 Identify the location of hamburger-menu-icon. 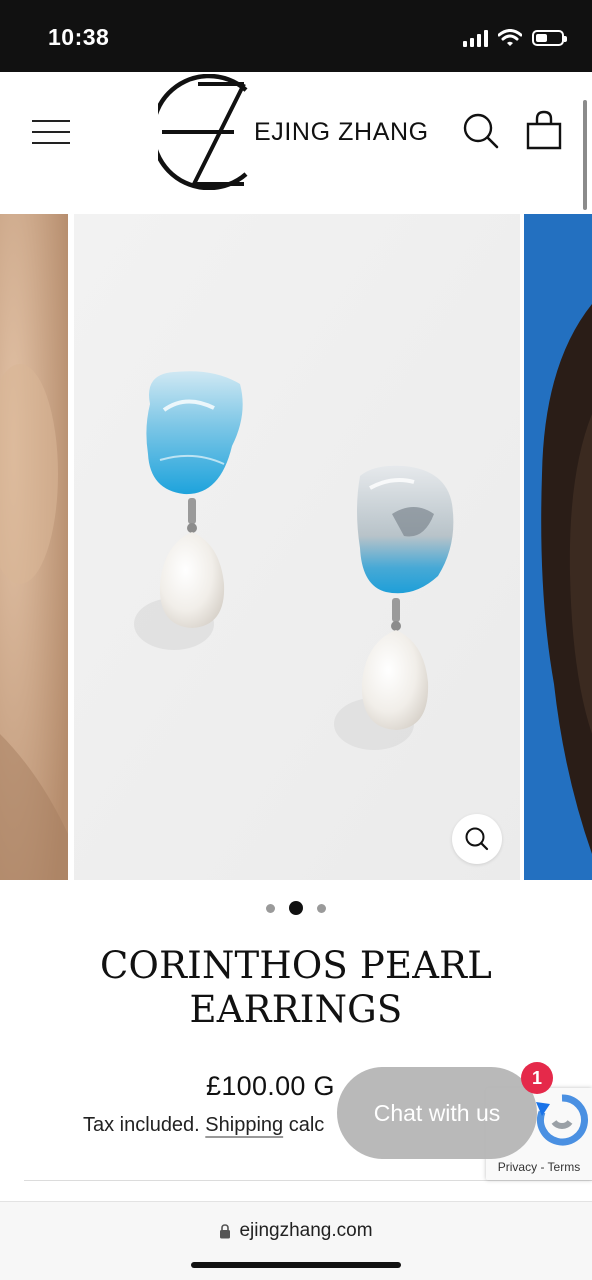
(52, 132).